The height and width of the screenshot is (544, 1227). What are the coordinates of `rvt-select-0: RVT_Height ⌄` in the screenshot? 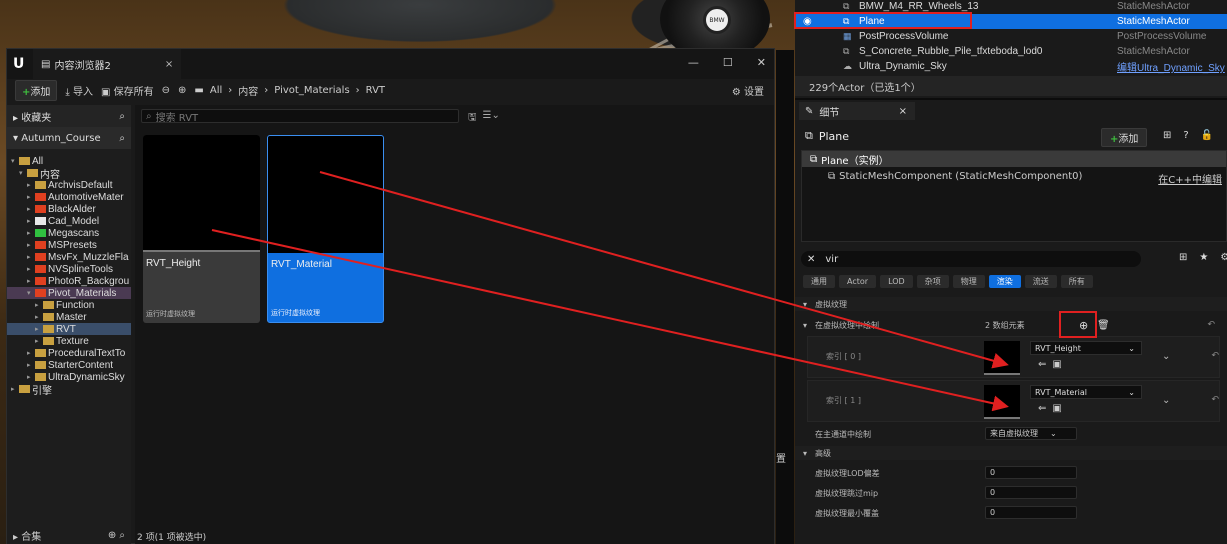 It's located at (1086, 348).